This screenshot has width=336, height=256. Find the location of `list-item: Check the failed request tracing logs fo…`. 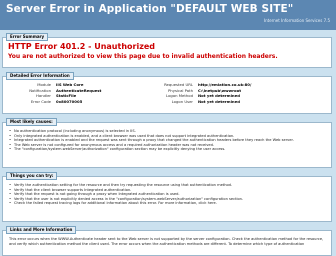

list-item: Check the failed request tracing logs fo… is located at coordinates (168, 203).